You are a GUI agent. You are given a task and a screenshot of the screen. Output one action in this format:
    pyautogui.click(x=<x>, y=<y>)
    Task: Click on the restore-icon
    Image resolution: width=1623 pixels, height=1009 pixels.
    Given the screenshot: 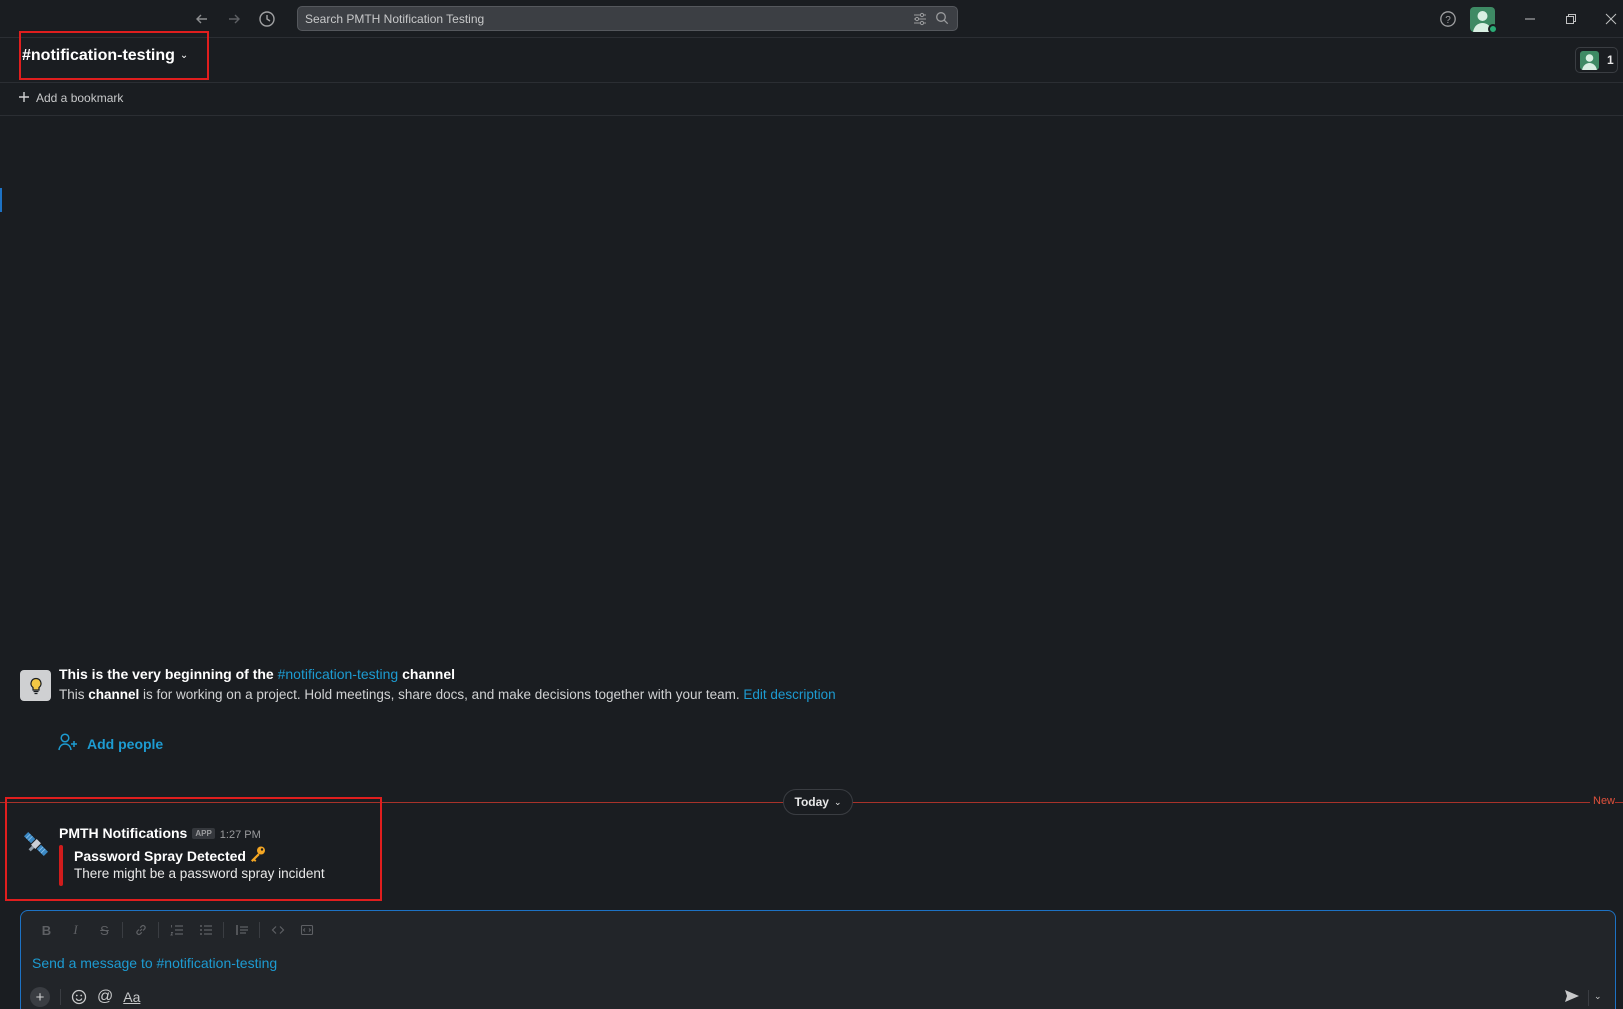 What is the action you would take?
    pyautogui.click(x=1571, y=19)
    